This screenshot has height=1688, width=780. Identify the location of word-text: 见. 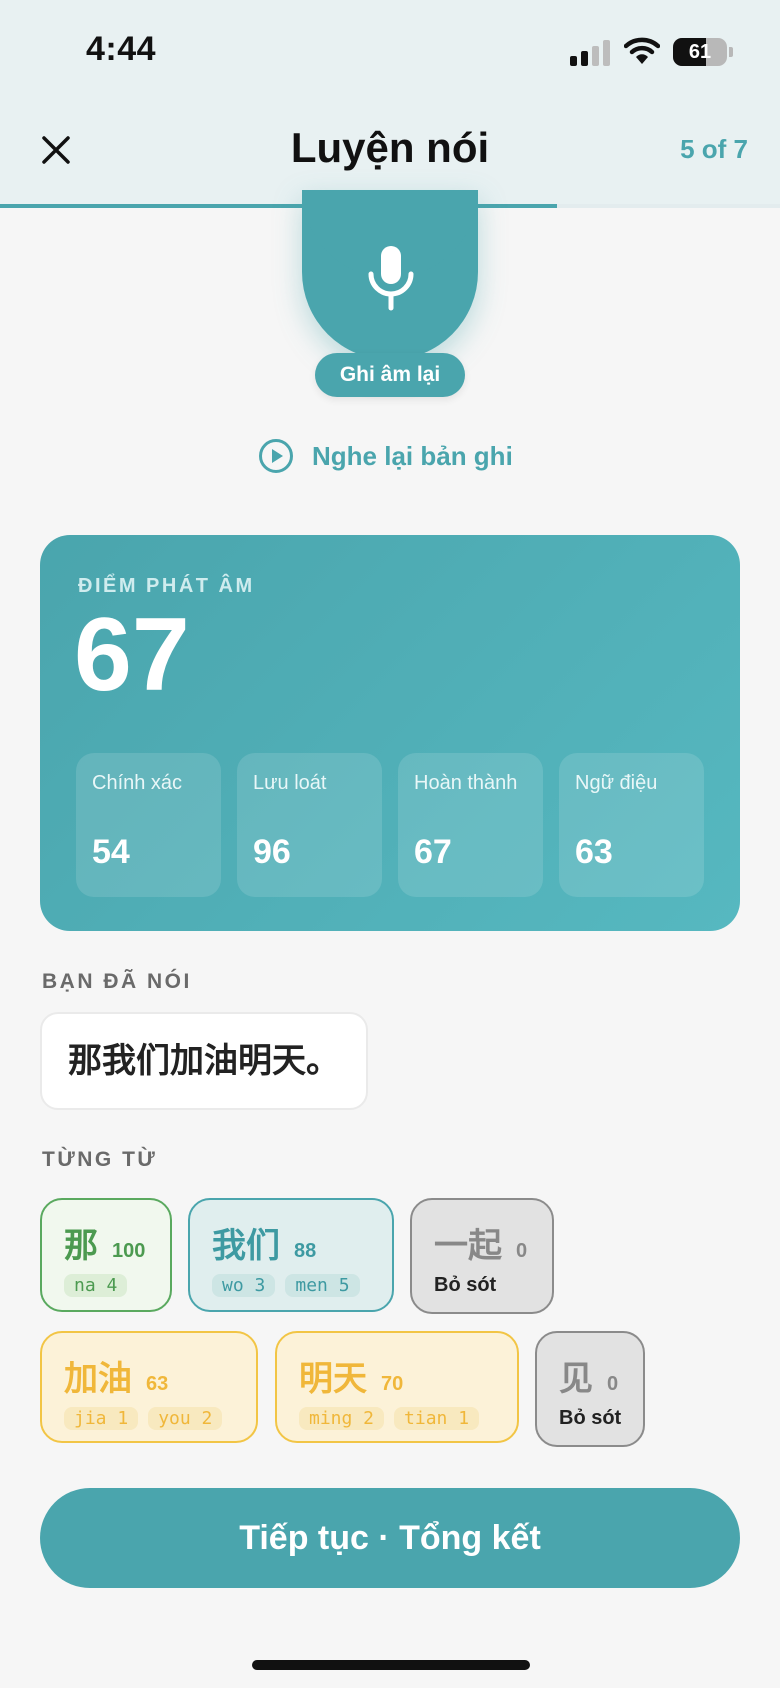
(576, 1379).